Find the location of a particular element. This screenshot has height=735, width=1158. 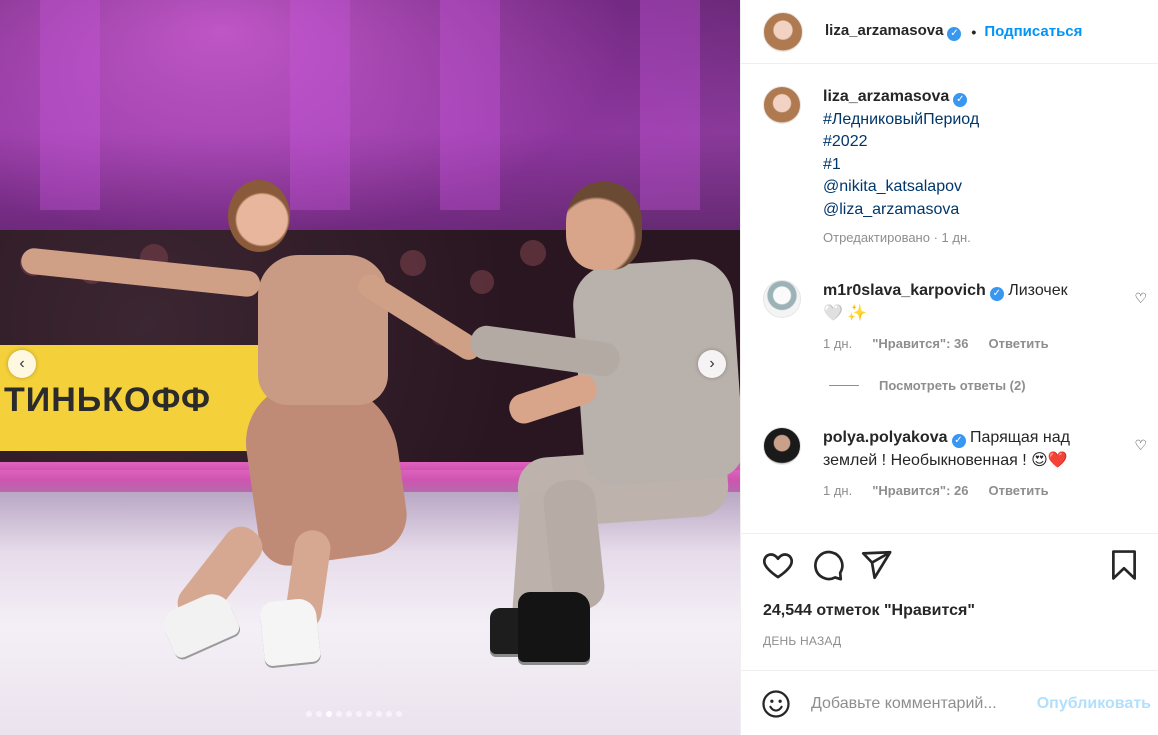

black-skate is located at coordinates (554, 627).